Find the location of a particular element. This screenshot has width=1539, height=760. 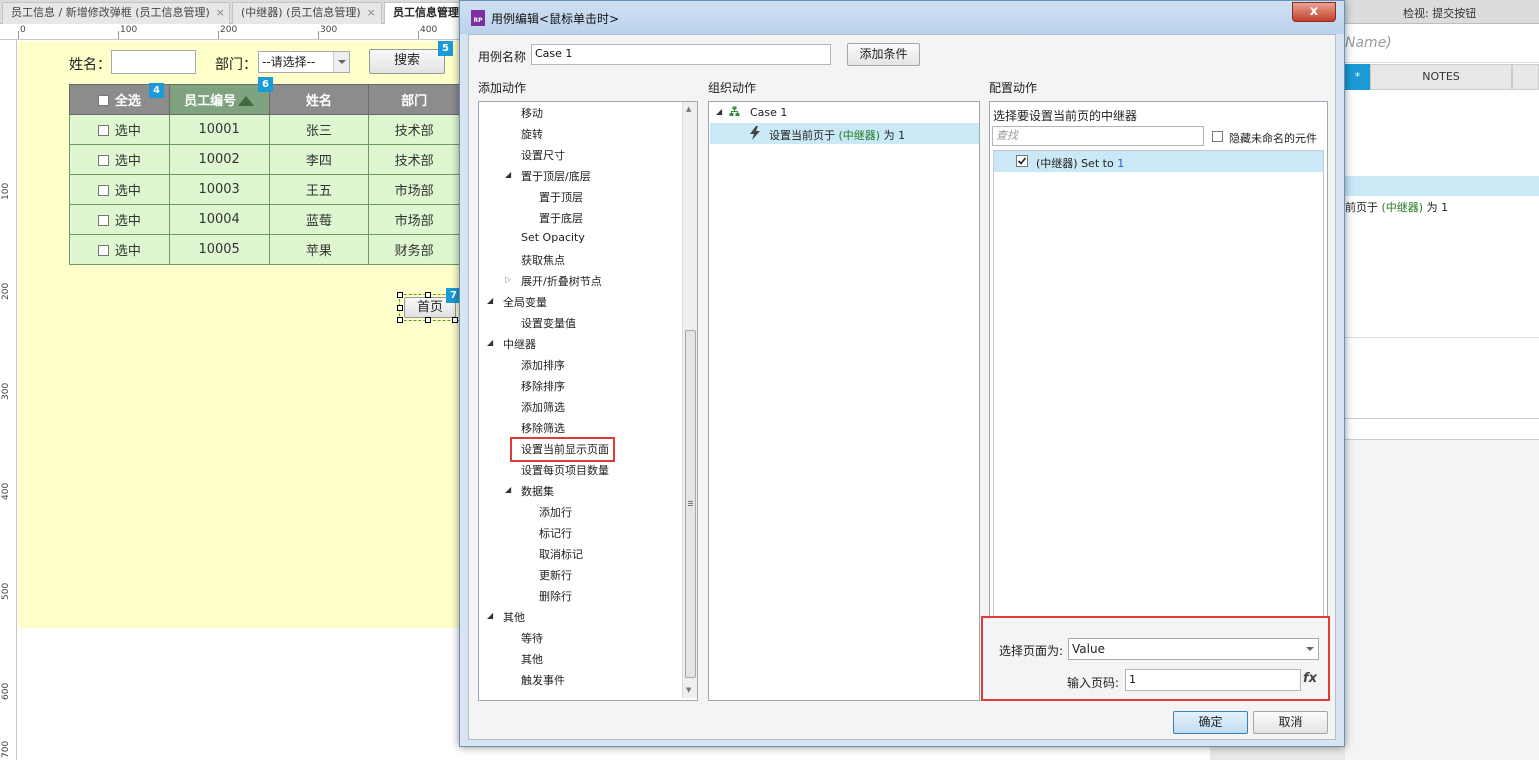

page-number-input: 1 is located at coordinates (1213, 680).